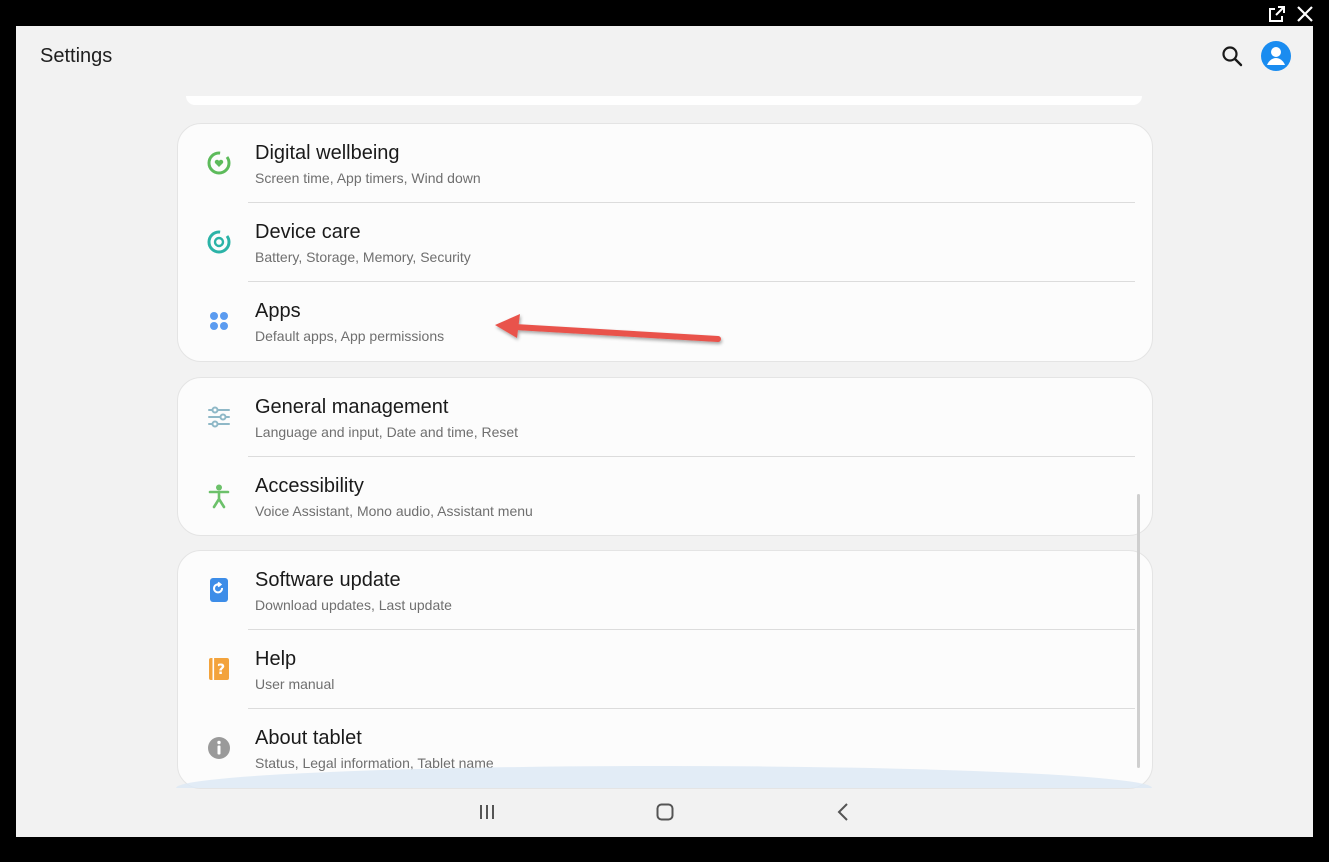 The height and width of the screenshot is (862, 1329). Describe the element at coordinates (219, 496) in the screenshot. I see `accessibility-icon` at that location.